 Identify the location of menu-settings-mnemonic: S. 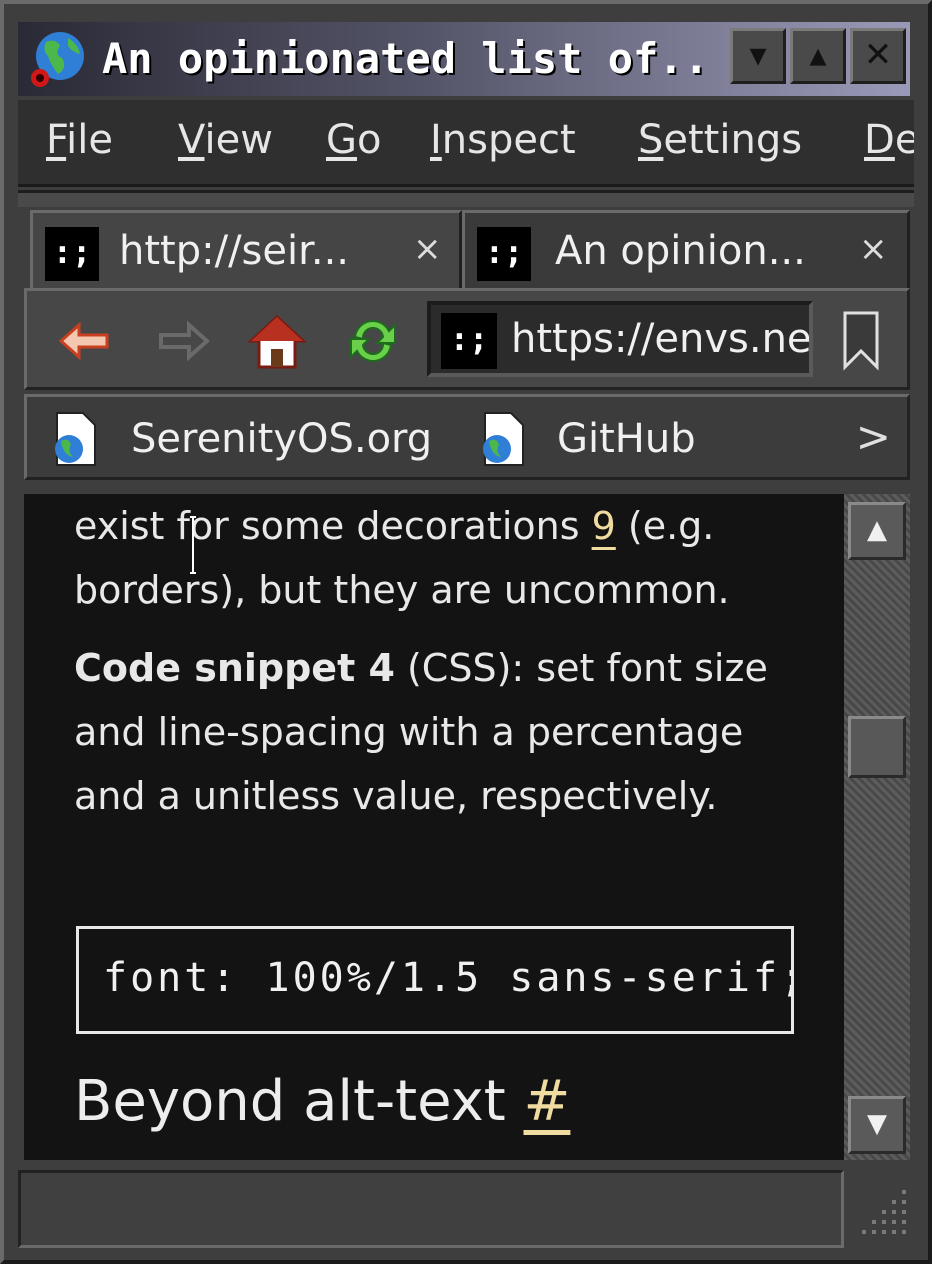
(651, 140).